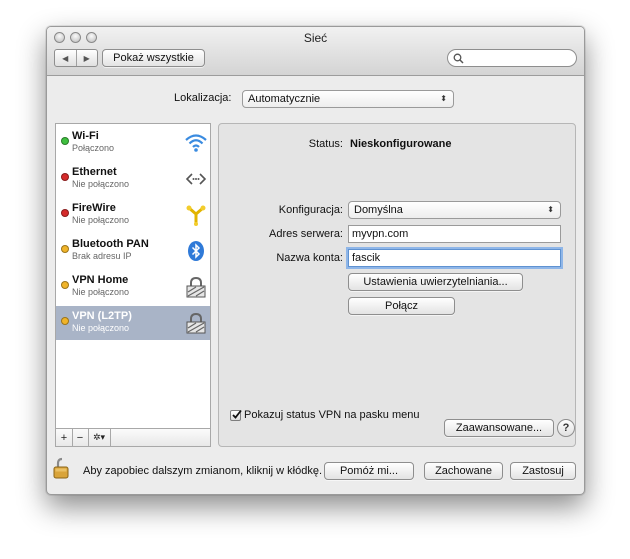 The height and width of the screenshot is (559, 630). Describe the element at coordinates (454, 258) in the screenshot. I see `account-name-field: fascik` at that location.